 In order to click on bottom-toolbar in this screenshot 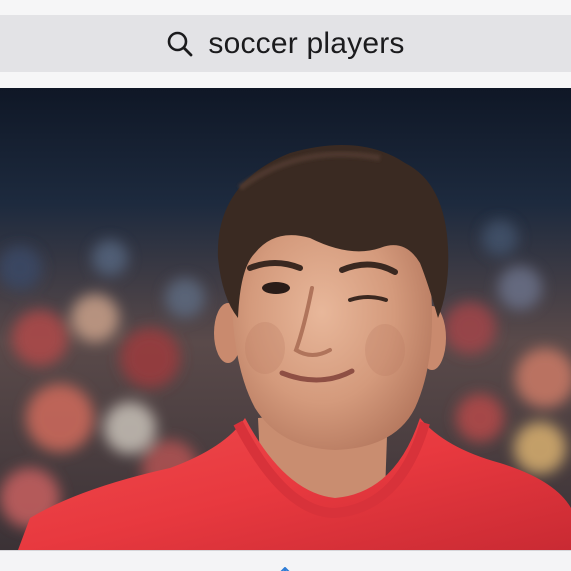, I will do `click(285, 560)`.